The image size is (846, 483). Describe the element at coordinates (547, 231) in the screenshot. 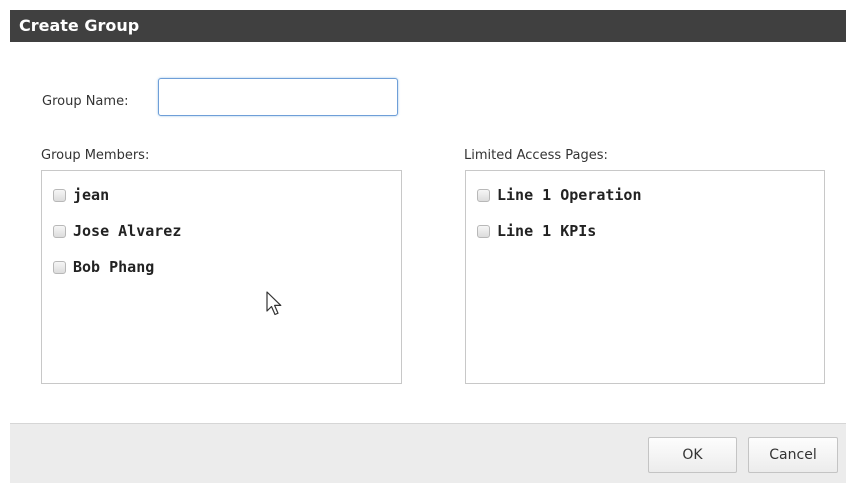

I see `page-label: Line 1 KPIs` at that location.